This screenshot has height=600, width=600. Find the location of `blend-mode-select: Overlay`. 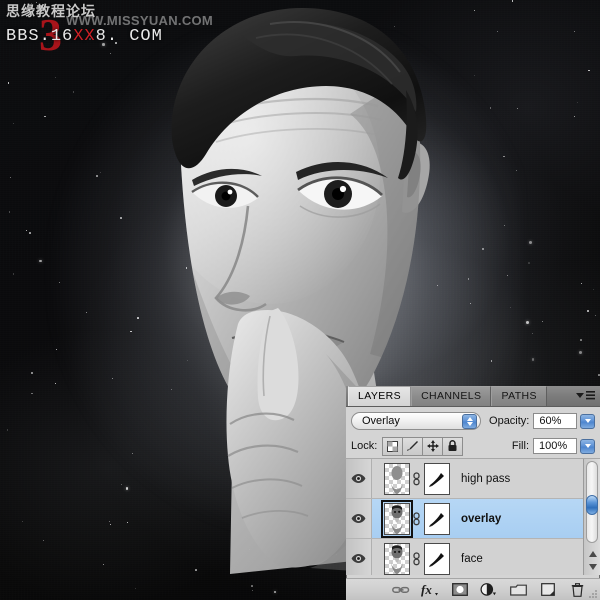

blend-mode-select: Overlay is located at coordinates (416, 421).